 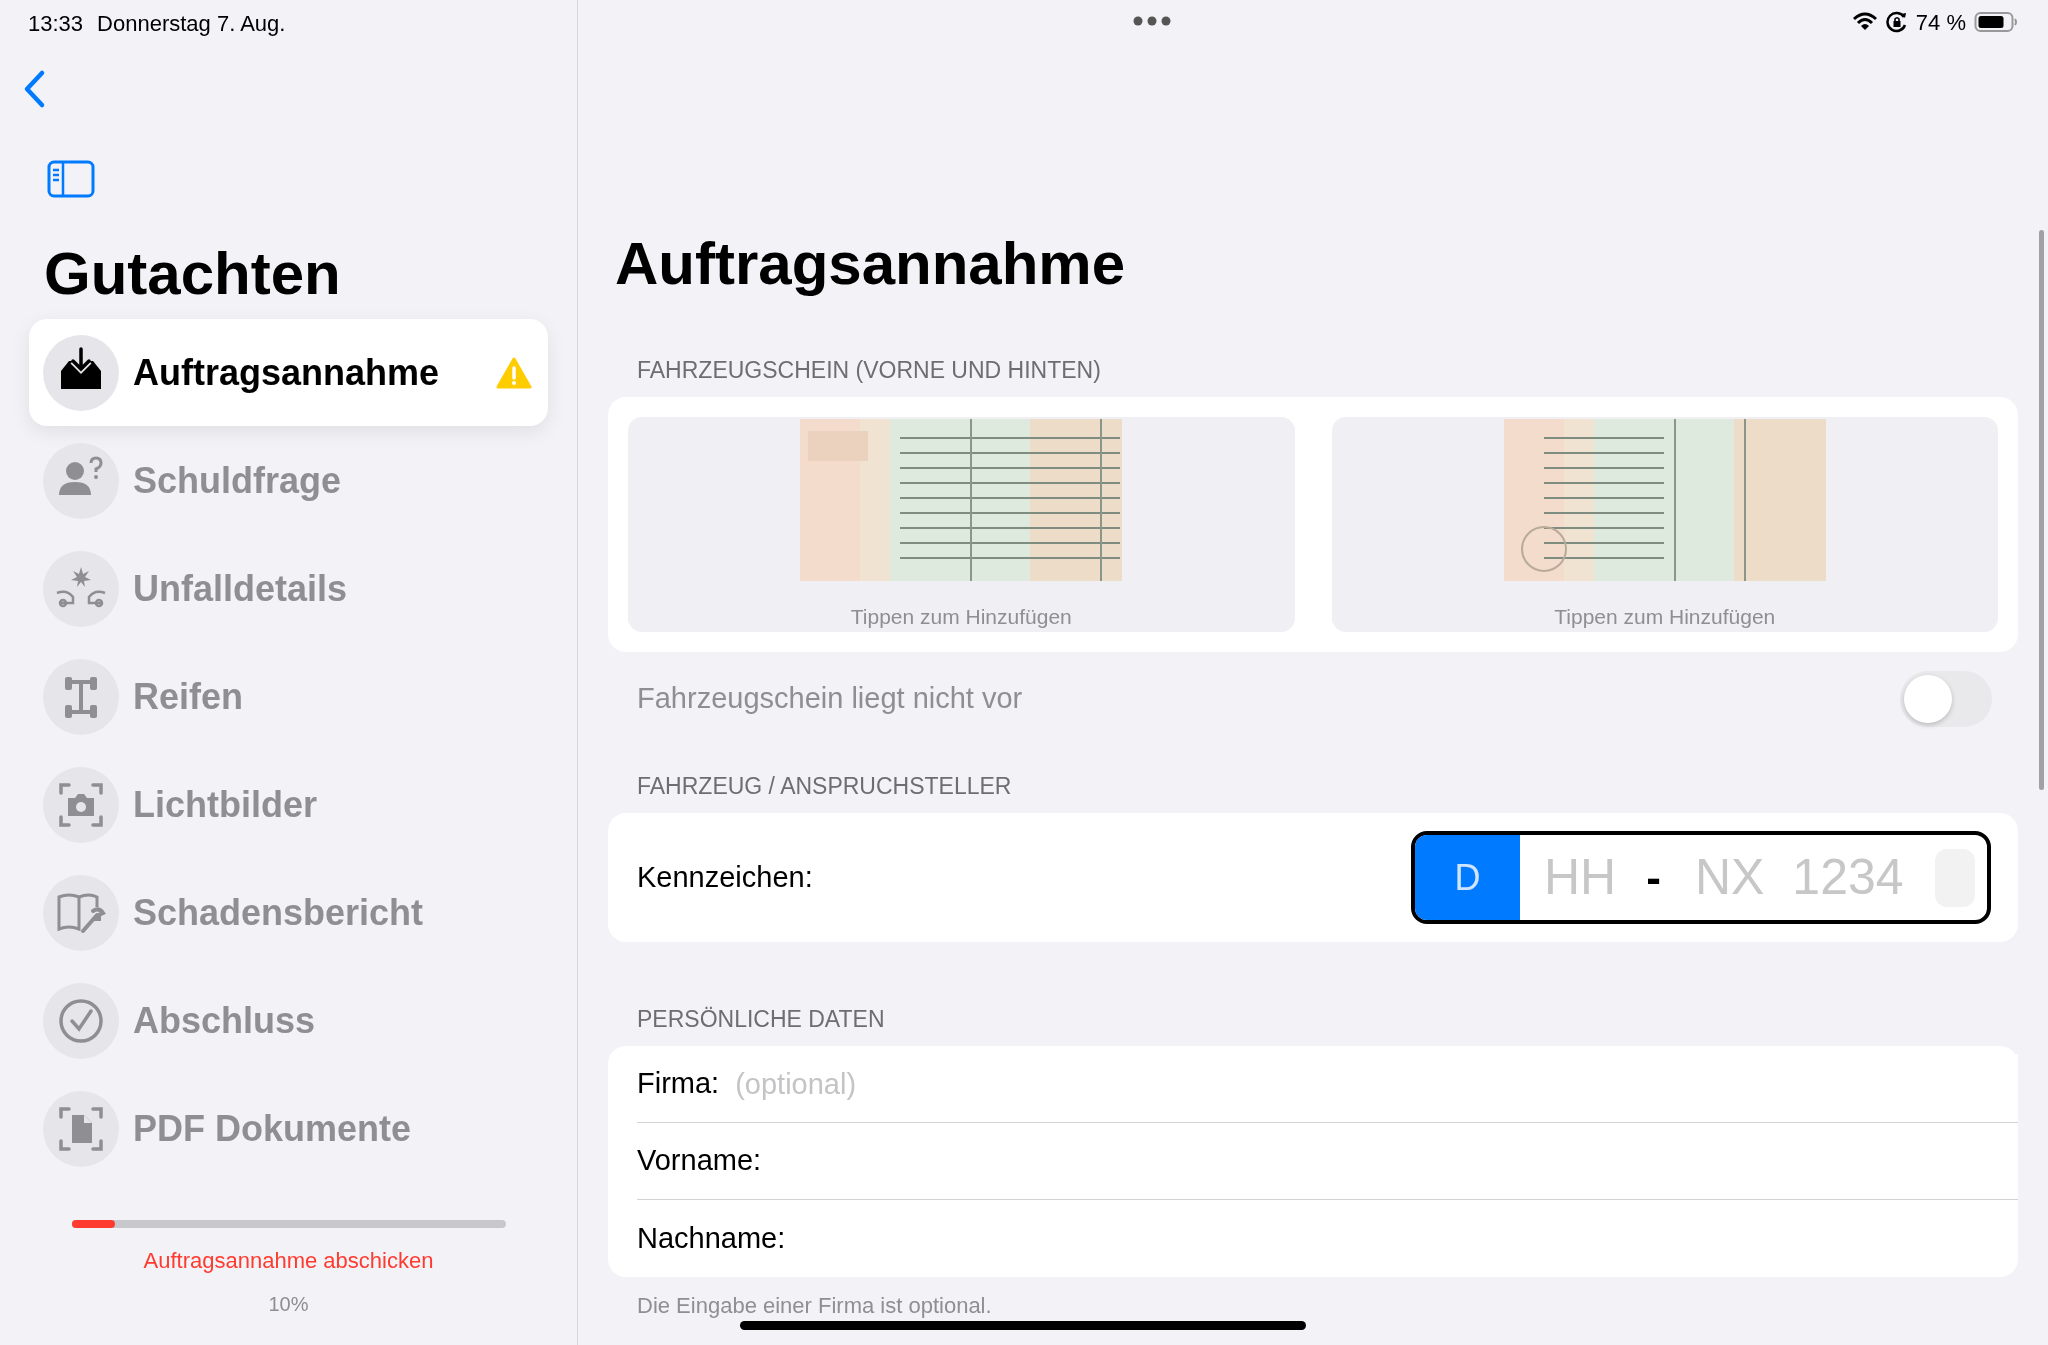 I want to click on toggle-switch, so click(x=1946, y=698).